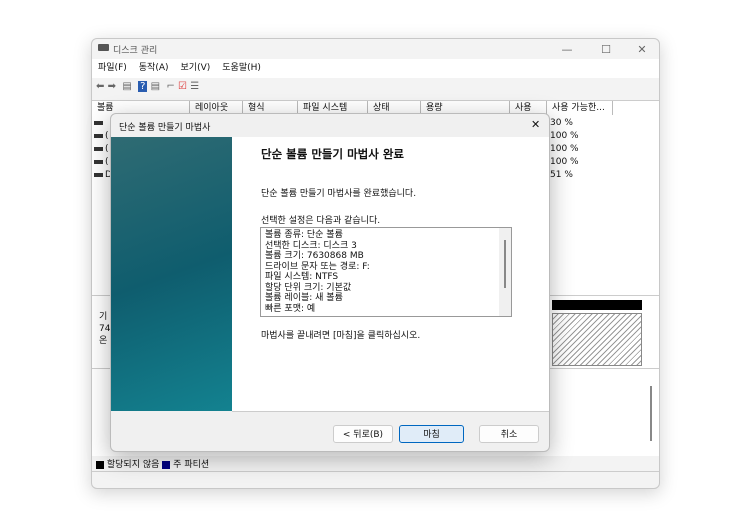  Describe the element at coordinates (112, 68) in the screenshot. I see `menu-file: 파일(F)` at that location.